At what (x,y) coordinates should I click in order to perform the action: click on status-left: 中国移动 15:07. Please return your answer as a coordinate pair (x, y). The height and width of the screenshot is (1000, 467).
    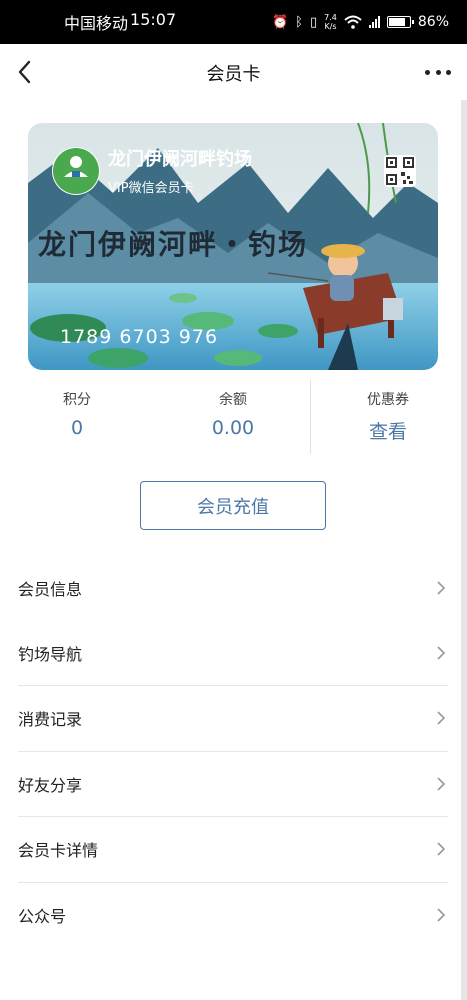
    Looking at the image, I should click on (120, 22).